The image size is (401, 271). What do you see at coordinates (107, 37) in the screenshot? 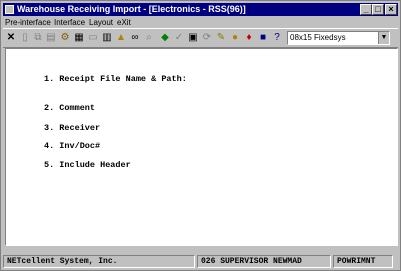
I see `report-icon: ▥` at bounding box center [107, 37].